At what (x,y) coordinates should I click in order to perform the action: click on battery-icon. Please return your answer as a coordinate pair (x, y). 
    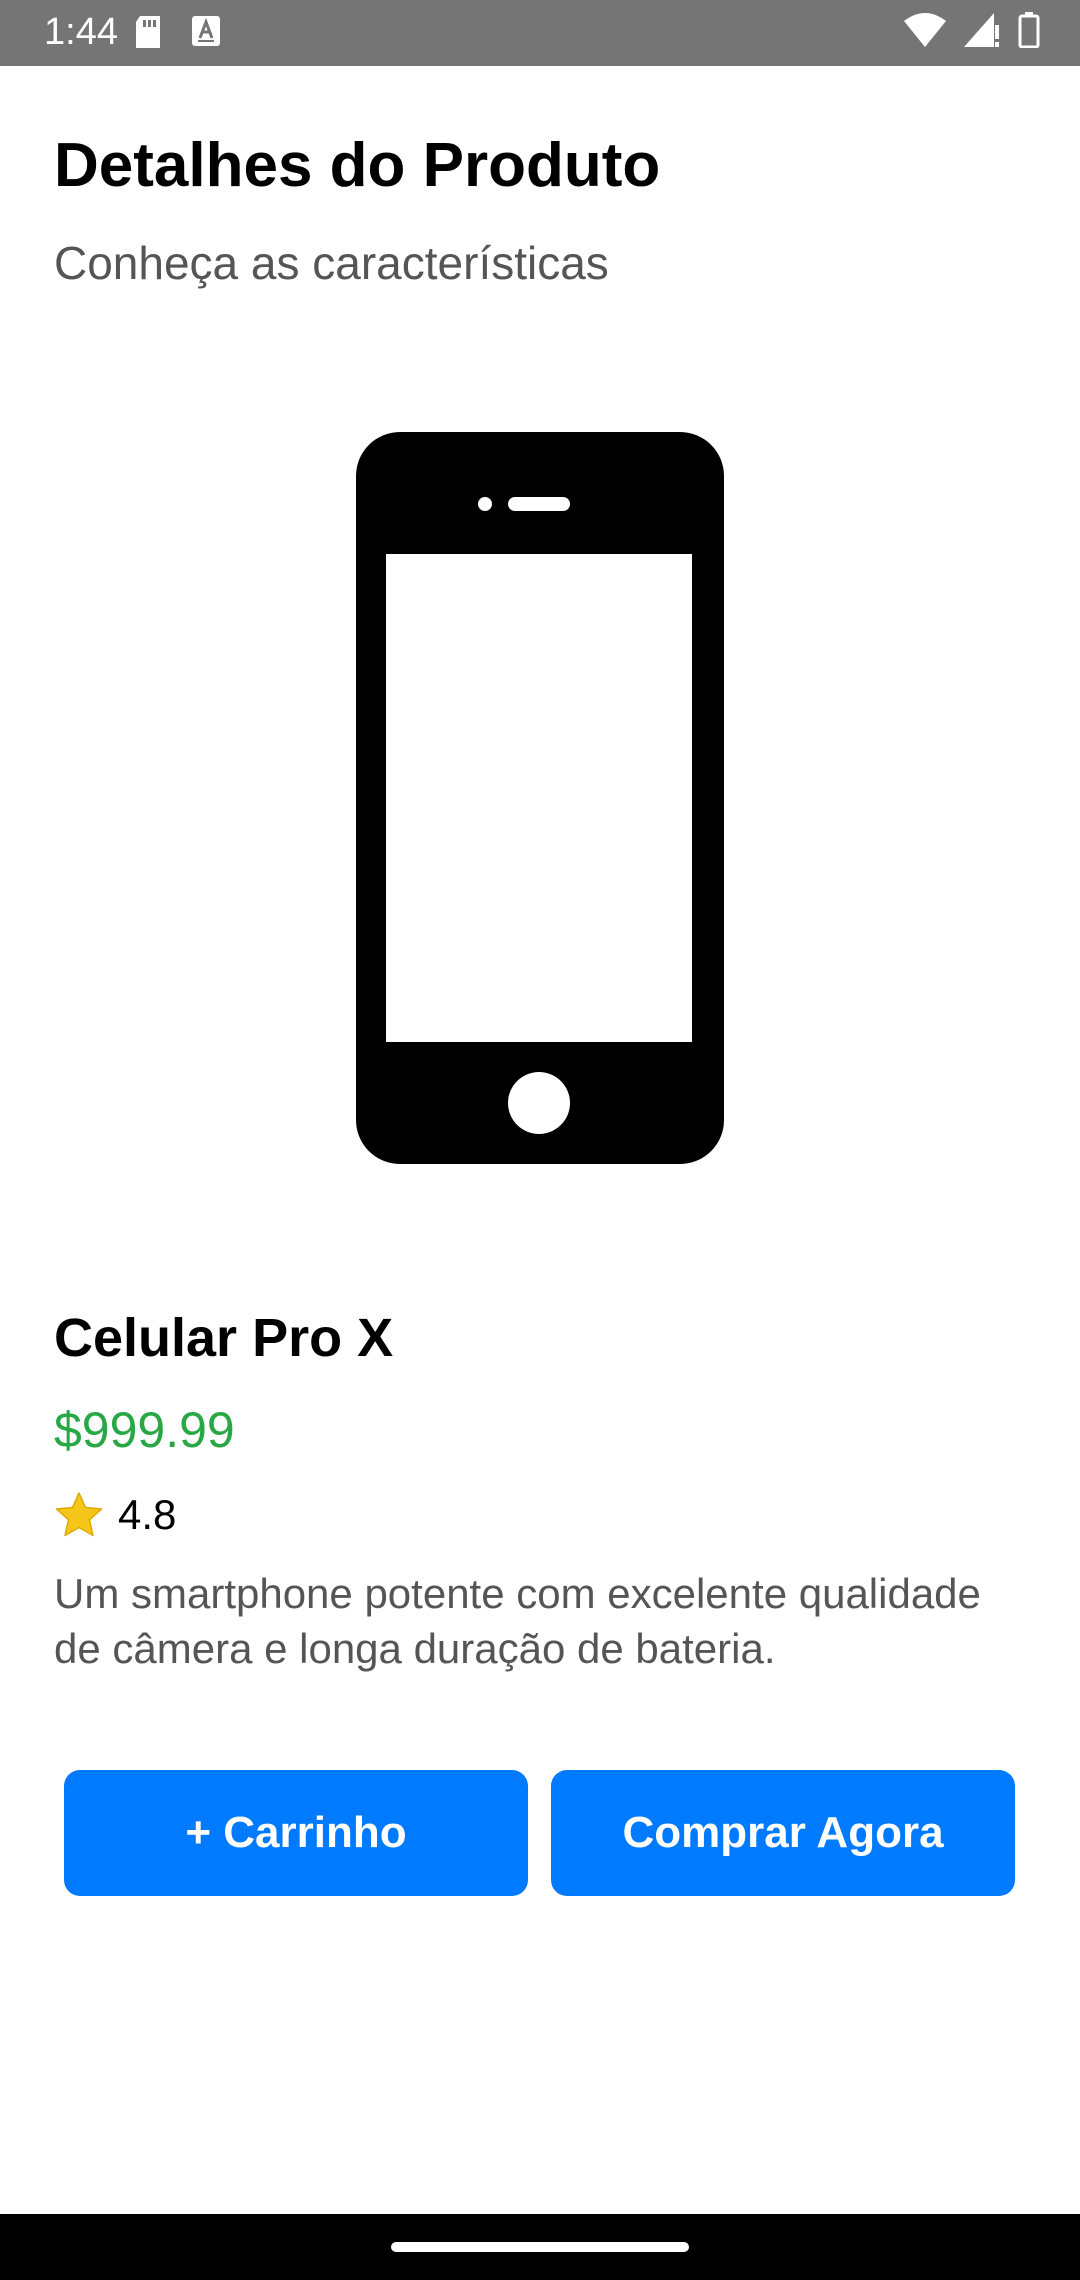
    Looking at the image, I should click on (1029, 32).